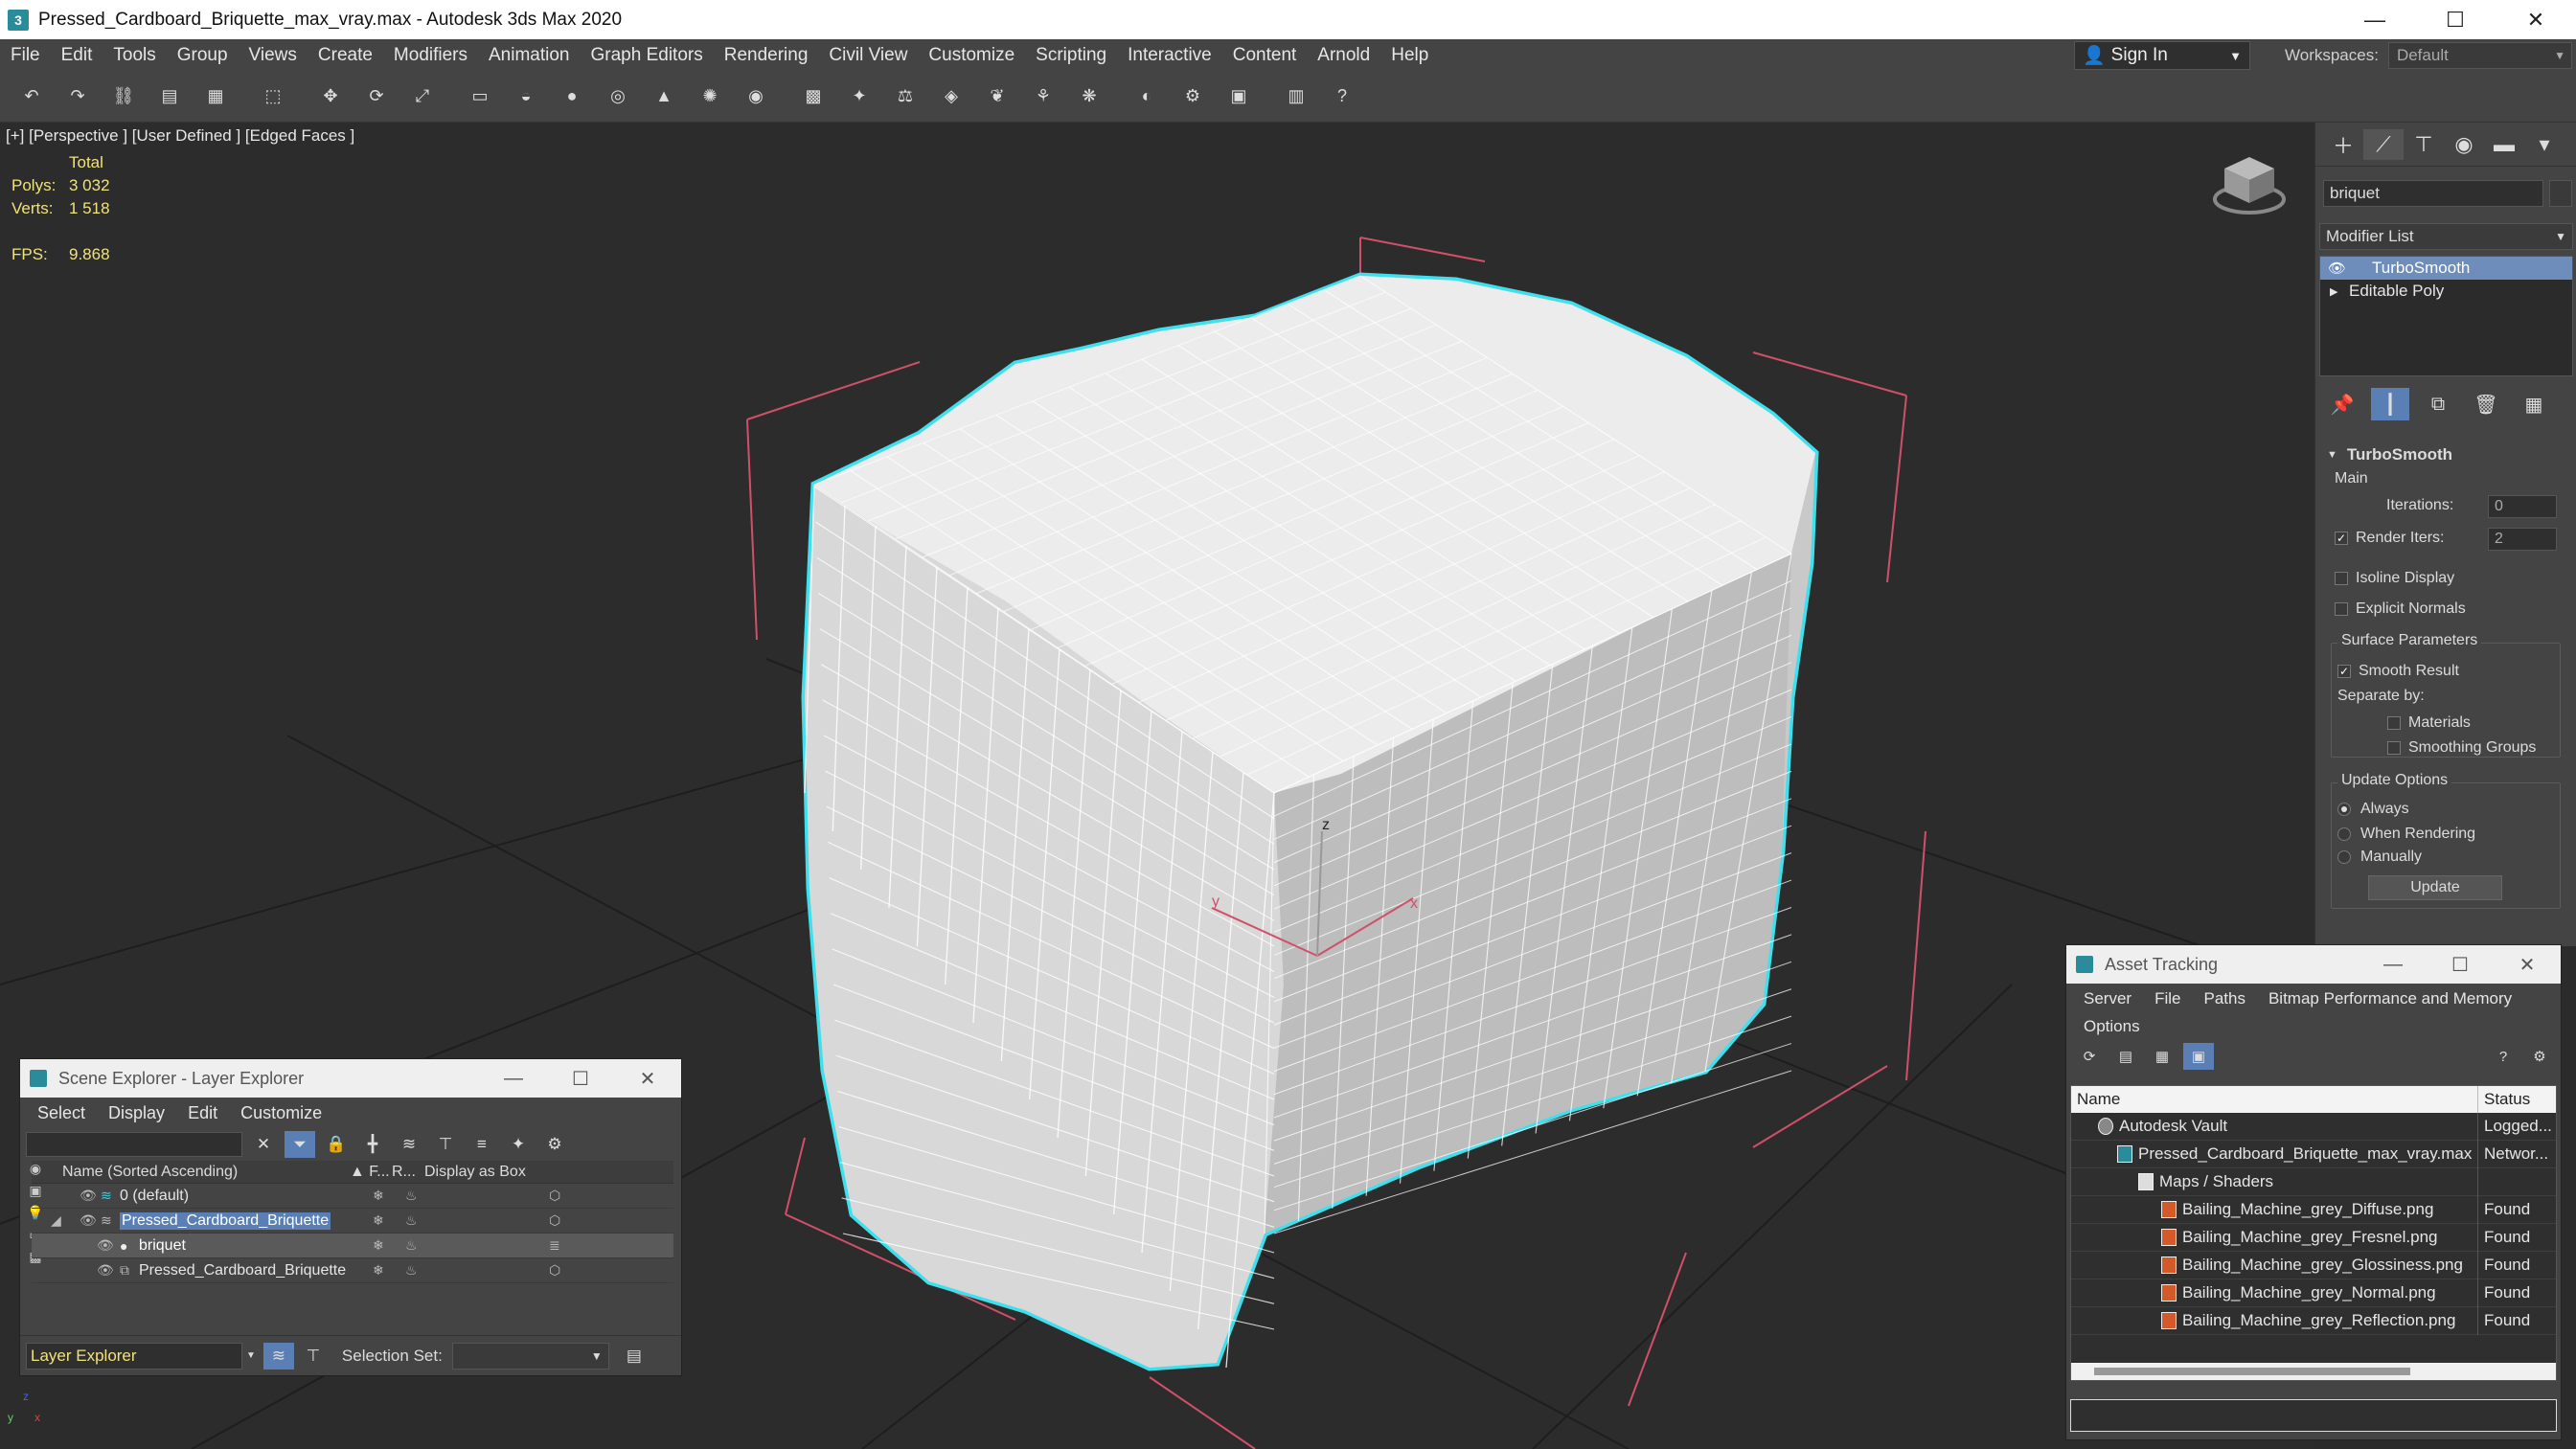 This screenshot has height=1449, width=2576. Describe the element at coordinates (813, 96) in the screenshot. I see `grid-icon: ▩` at that location.